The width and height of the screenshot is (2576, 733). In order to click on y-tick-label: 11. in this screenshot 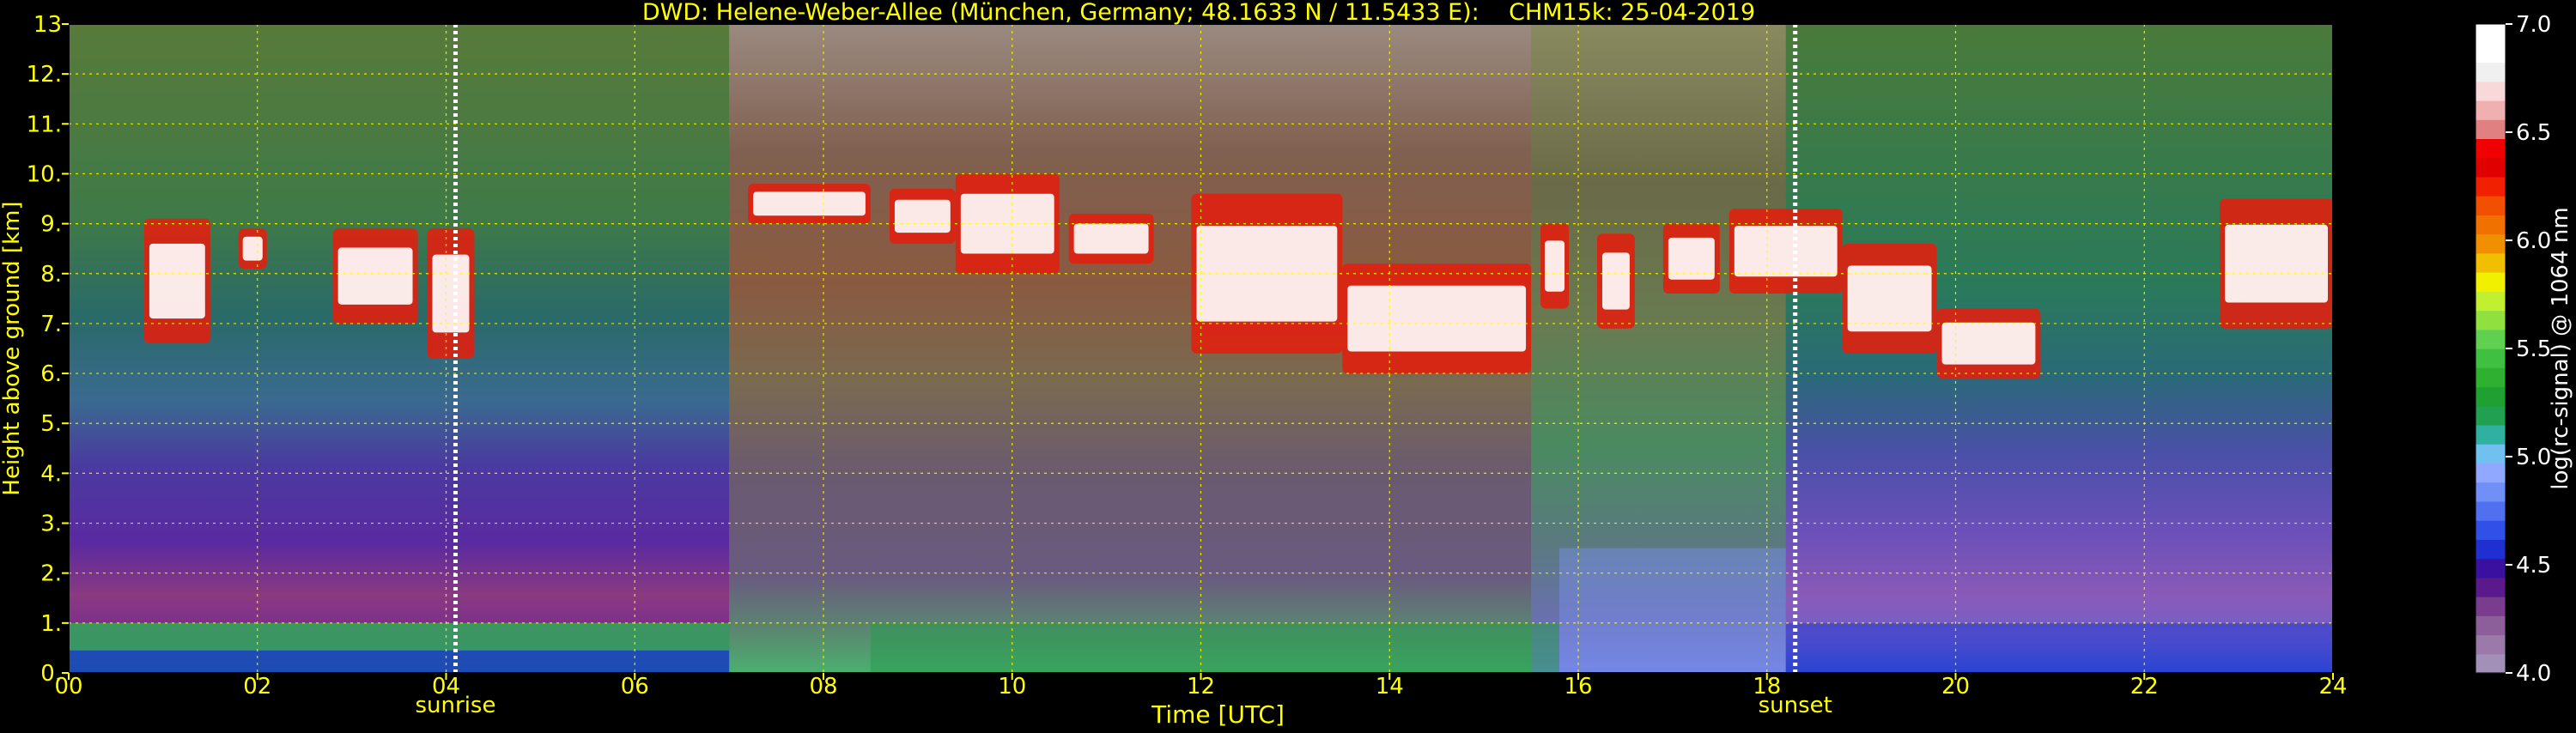, I will do `click(44, 124)`.